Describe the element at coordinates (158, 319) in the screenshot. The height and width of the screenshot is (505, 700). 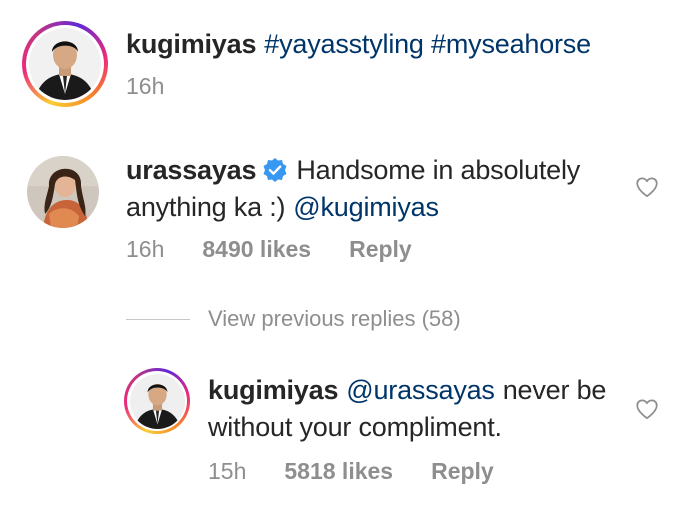
I see `divider` at that location.